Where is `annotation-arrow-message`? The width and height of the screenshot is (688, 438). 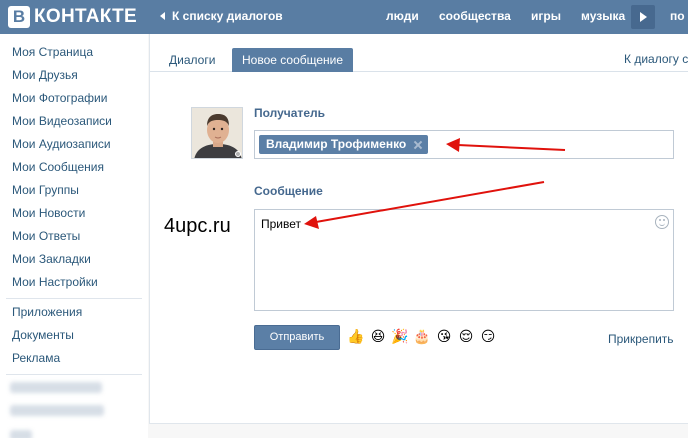 annotation-arrow-message is located at coordinates (424, 205).